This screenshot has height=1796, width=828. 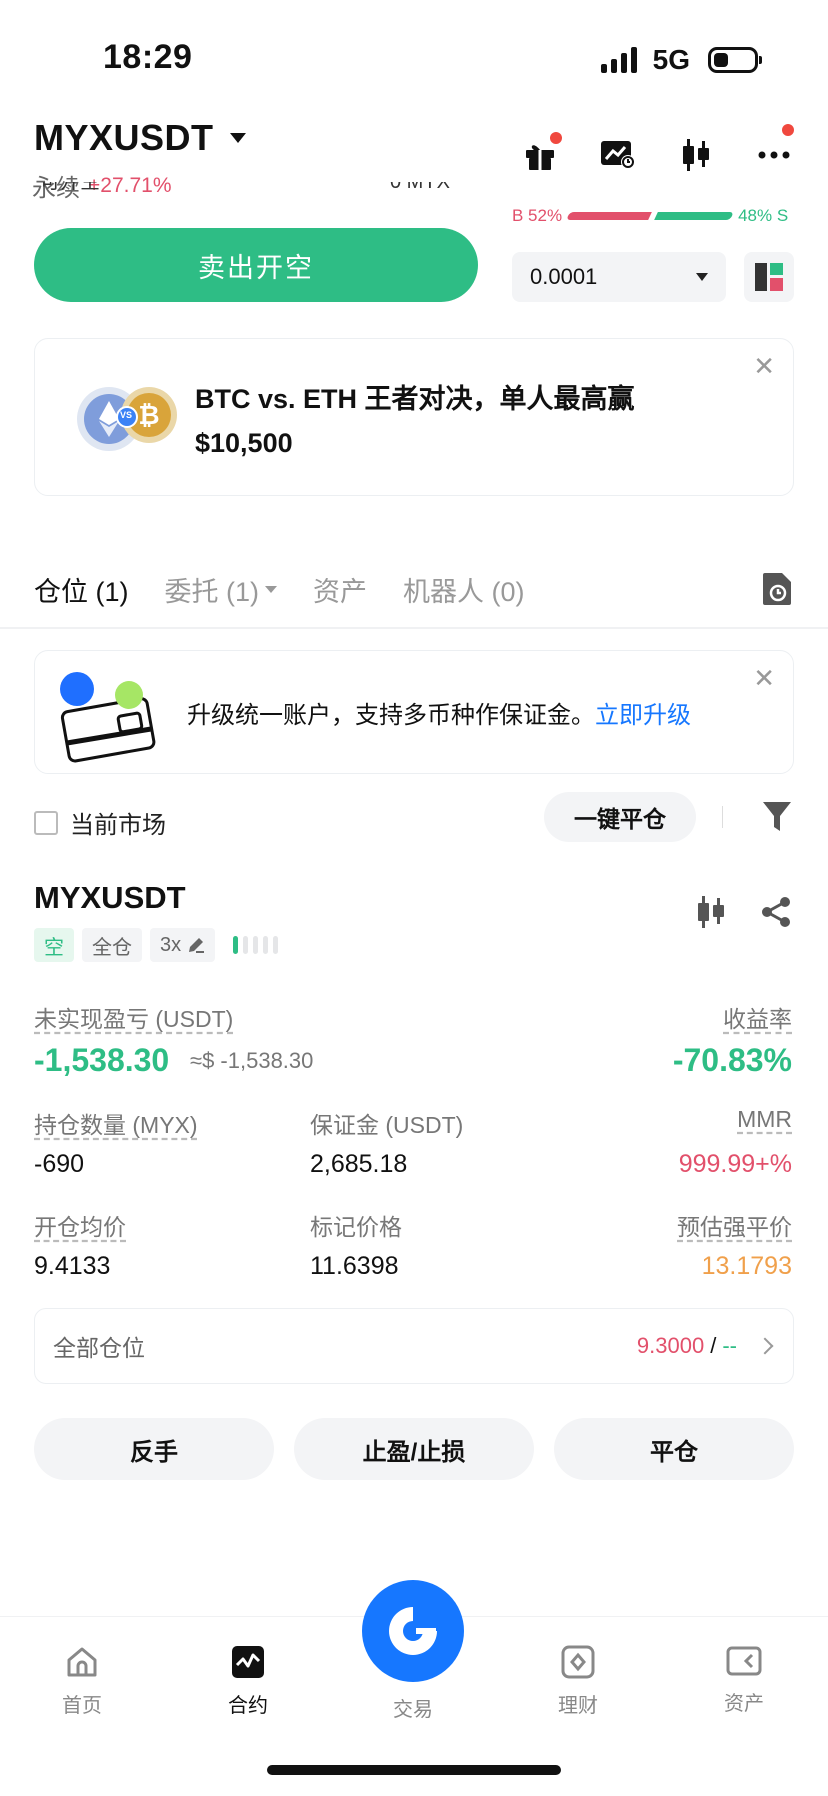 I want to click on mark-price-label: 标记价格, so click(x=356, y=1227).